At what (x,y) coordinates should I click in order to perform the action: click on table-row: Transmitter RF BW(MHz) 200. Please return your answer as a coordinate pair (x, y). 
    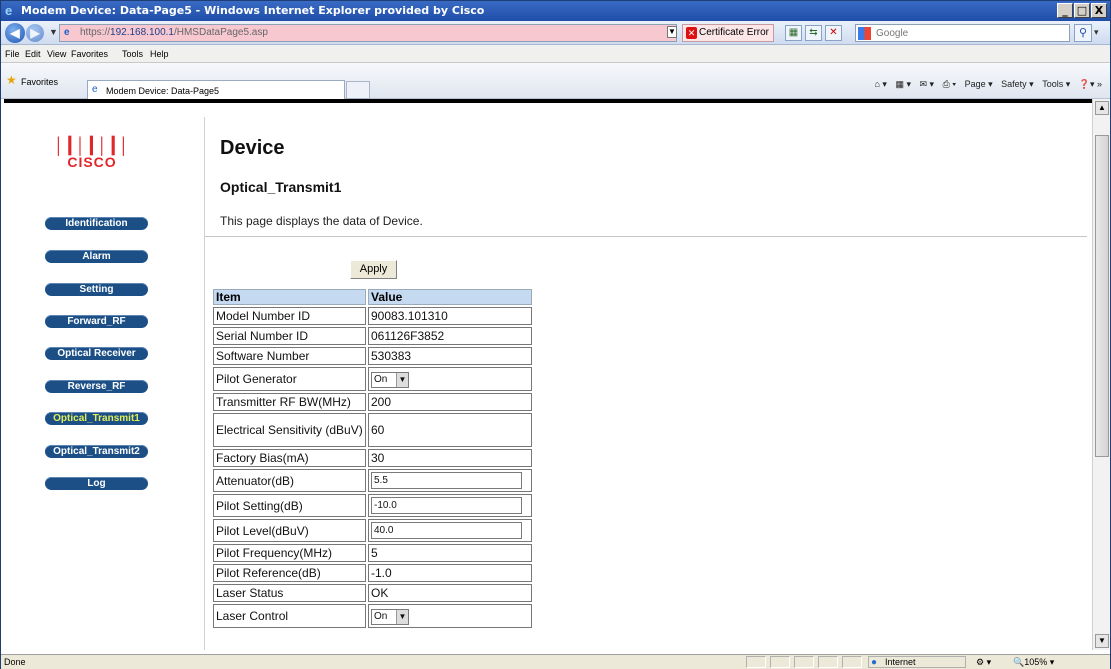
    Looking at the image, I should click on (372, 402).